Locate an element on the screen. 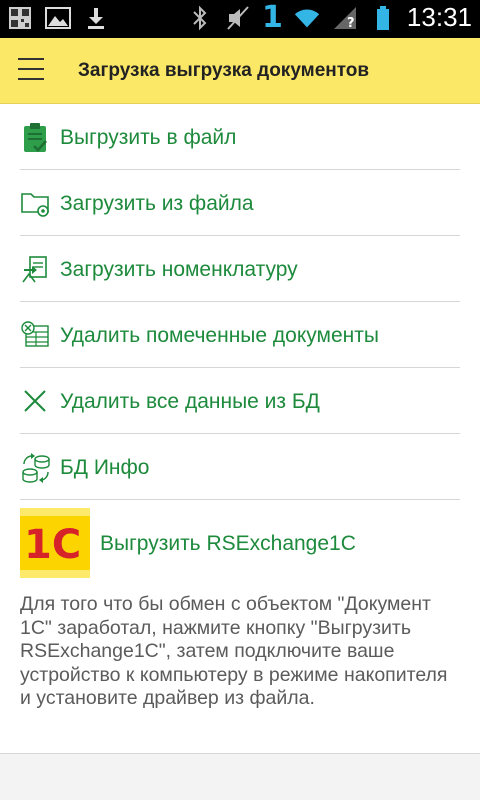 The image size is (480, 800). menu-item-label: Выгрузить в файл is located at coordinates (148, 137).